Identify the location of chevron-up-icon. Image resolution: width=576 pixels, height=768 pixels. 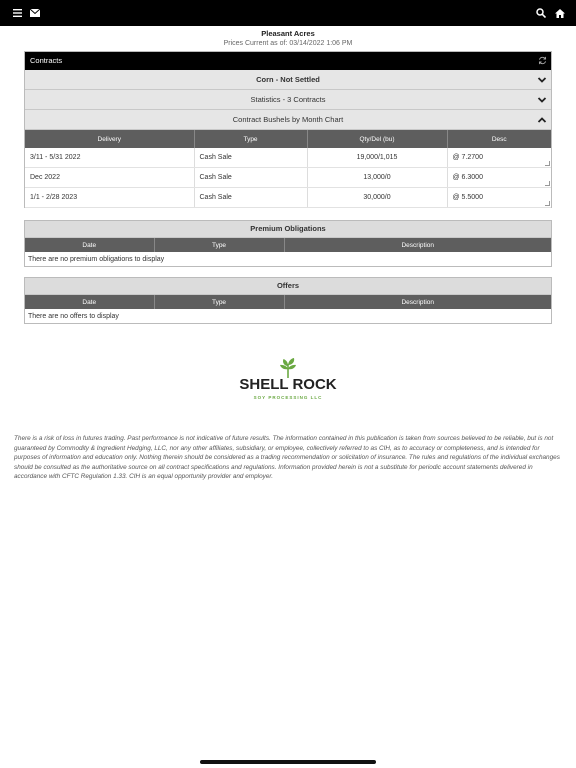
(542, 120).